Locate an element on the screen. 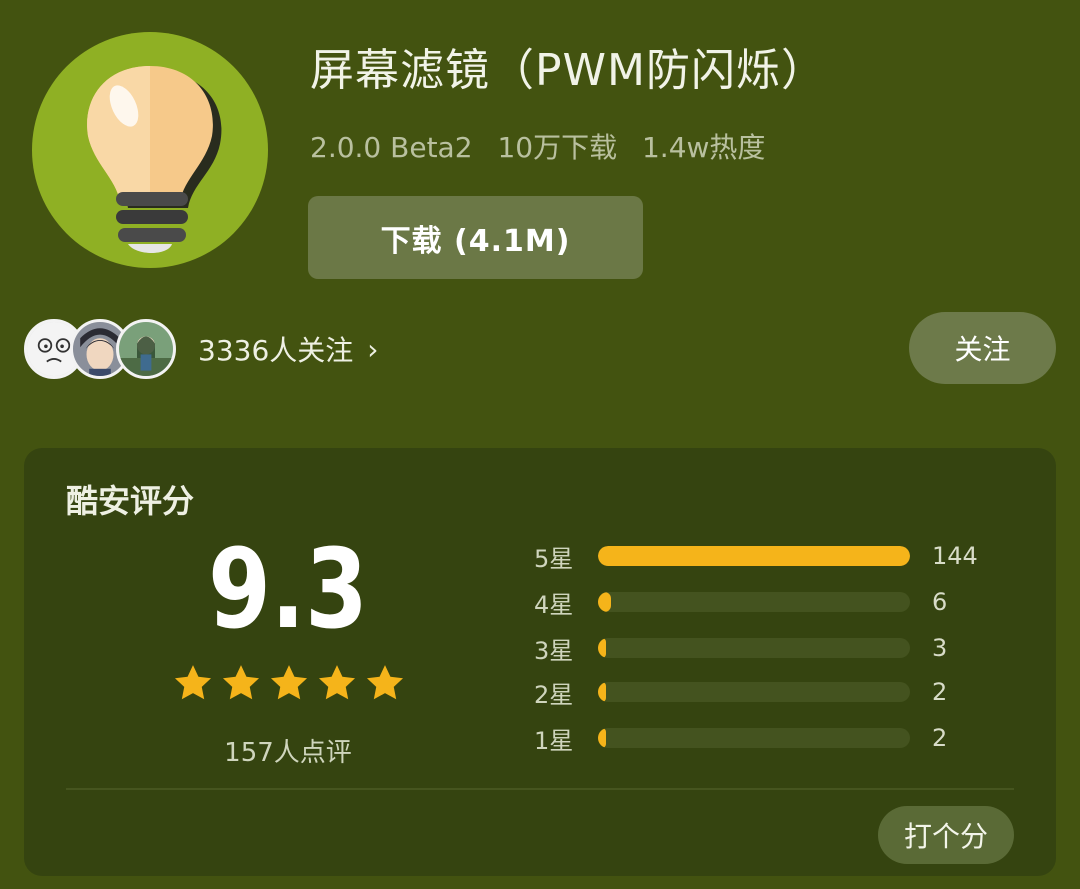  chevron-right-icon: › is located at coordinates (373, 349).